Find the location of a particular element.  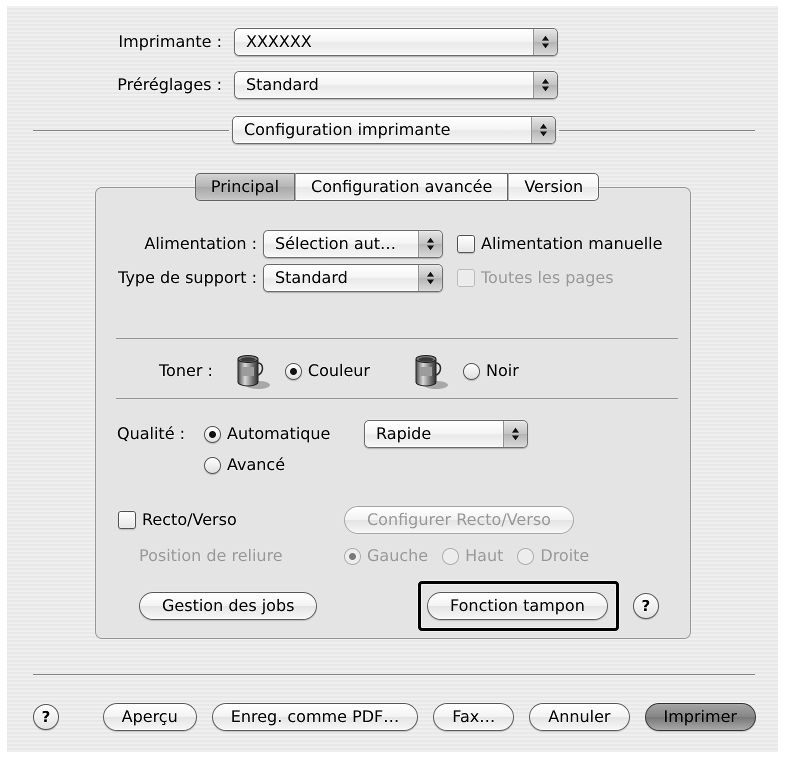

radio-label: Haut is located at coordinates (484, 556).